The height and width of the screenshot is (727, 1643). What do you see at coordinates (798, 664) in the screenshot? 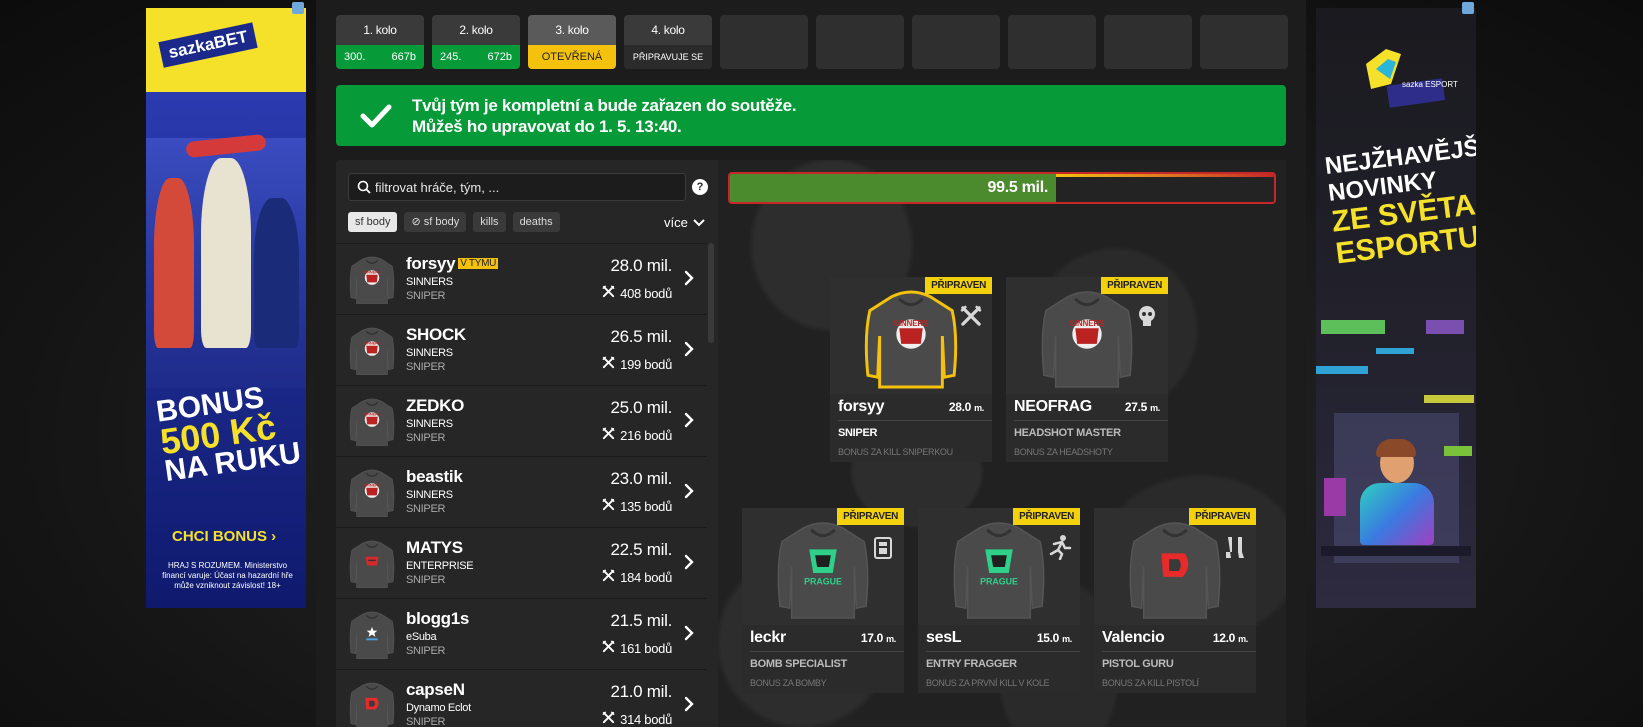
I see `card-role: BOMB SPECIALIST` at bounding box center [798, 664].